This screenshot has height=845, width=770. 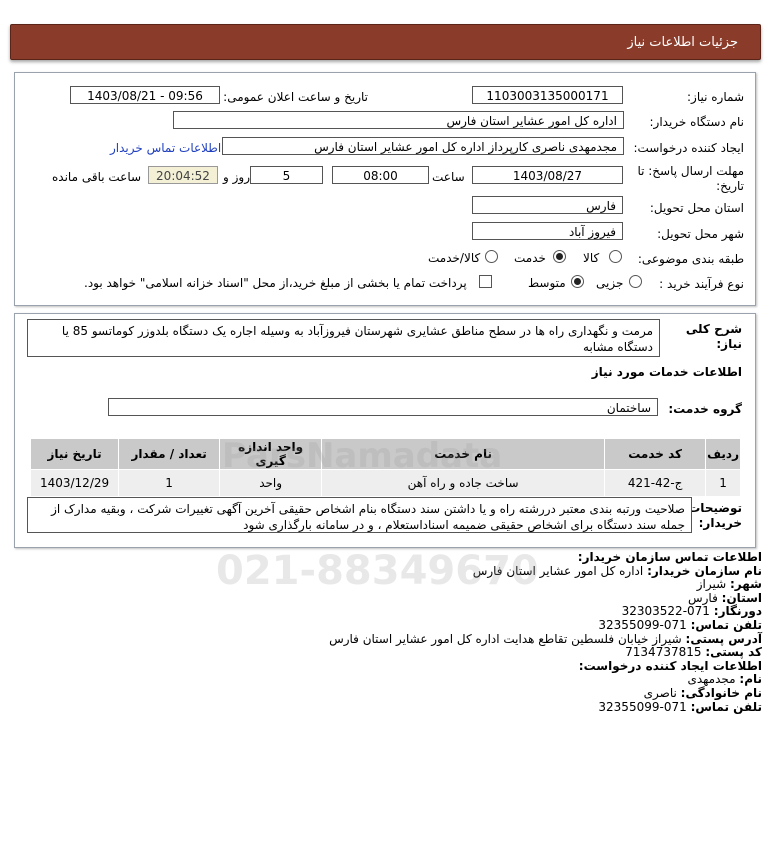 I want to click on col-service-code: کد خدمت, so click(x=655, y=454).